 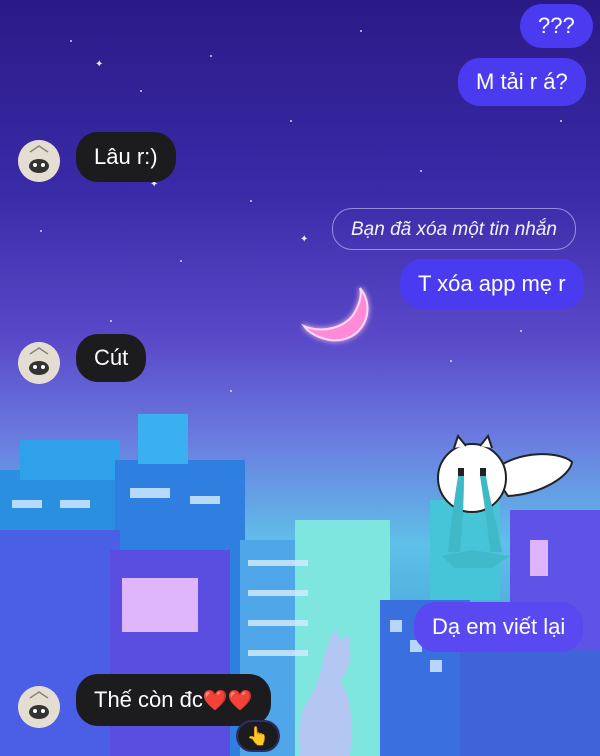 I want to click on message-reaction: 👆, so click(x=258, y=736).